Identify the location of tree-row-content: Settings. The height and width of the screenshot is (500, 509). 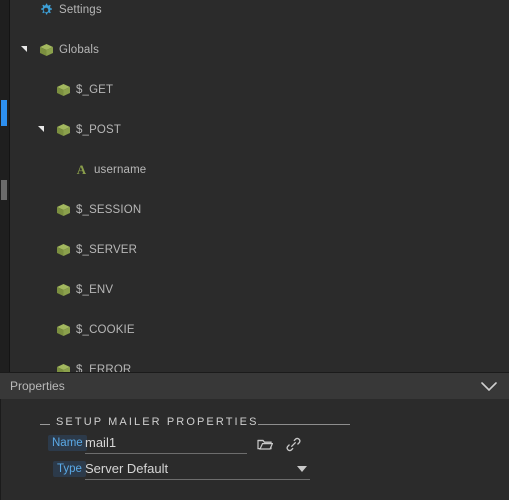
(70, 10).